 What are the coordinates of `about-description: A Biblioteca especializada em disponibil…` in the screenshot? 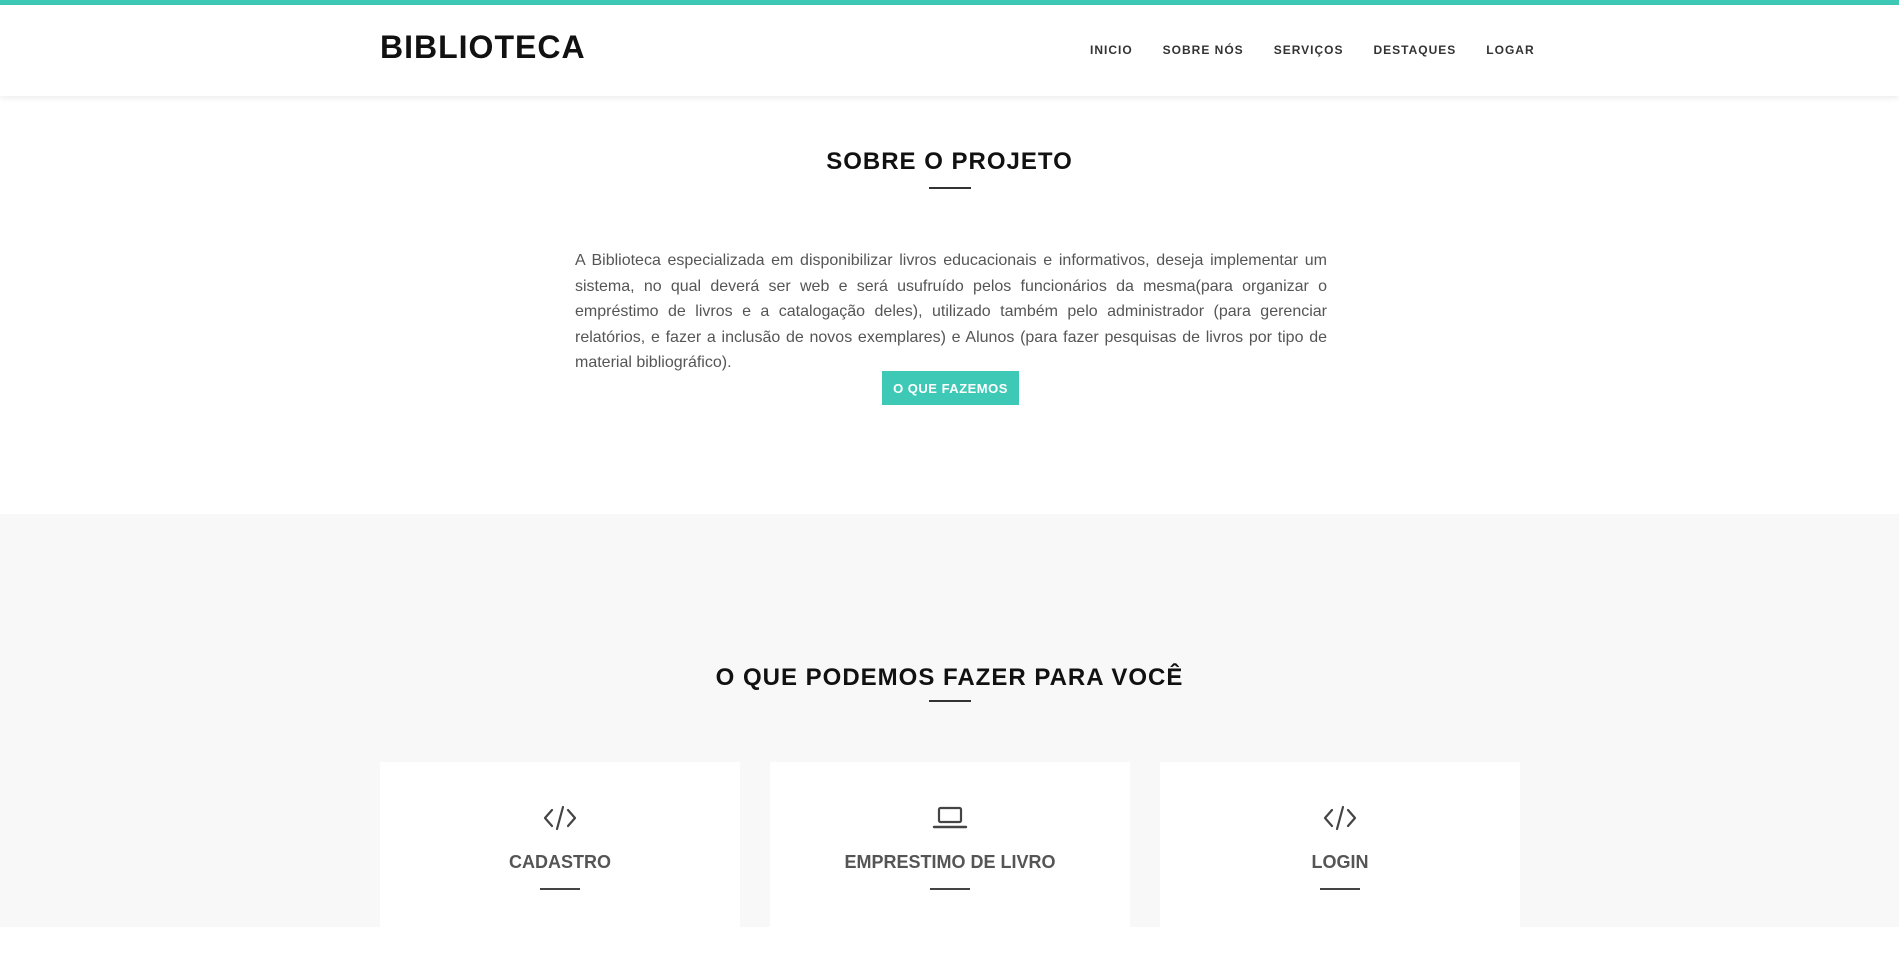 It's located at (951, 311).